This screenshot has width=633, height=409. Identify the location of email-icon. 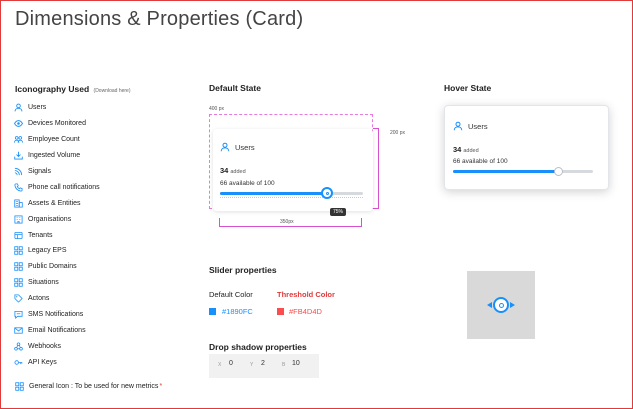
(18, 330).